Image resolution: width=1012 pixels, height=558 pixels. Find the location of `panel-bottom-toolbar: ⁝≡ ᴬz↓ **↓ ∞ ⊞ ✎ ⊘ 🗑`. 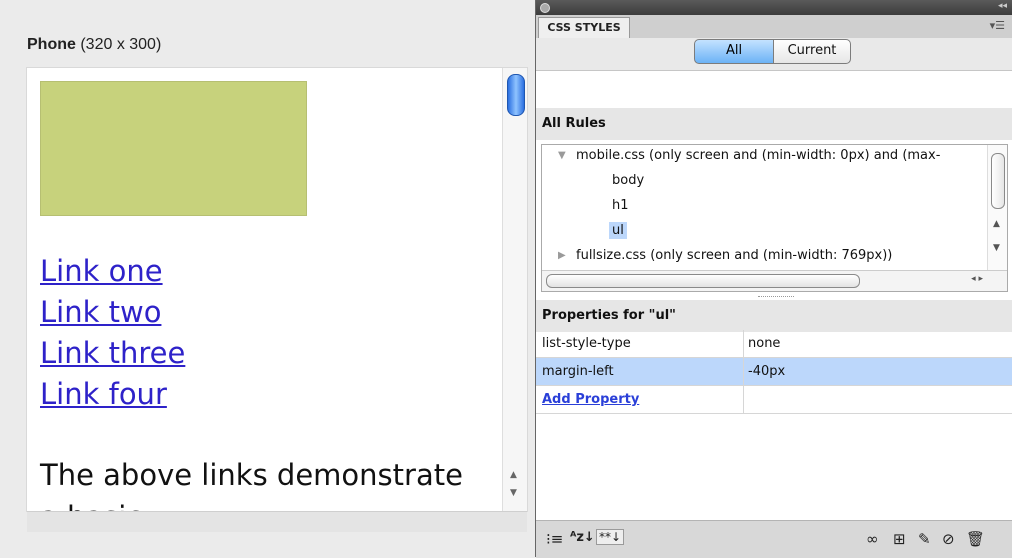

panel-bottom-toolbar: ⁝≡ ᴬz↓ **↓ ∞ ⊞ ✎ ⊘ 🗑 is located at coordinates (774, 539).